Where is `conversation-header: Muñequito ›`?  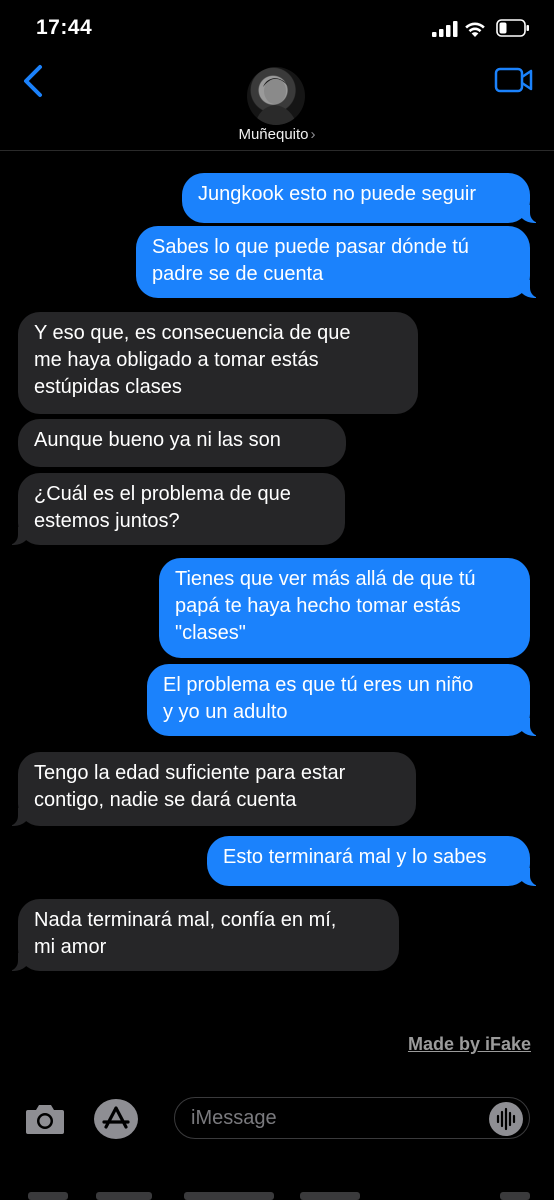 conversation-header: Muñequito › is located at coordinates (277, 103).